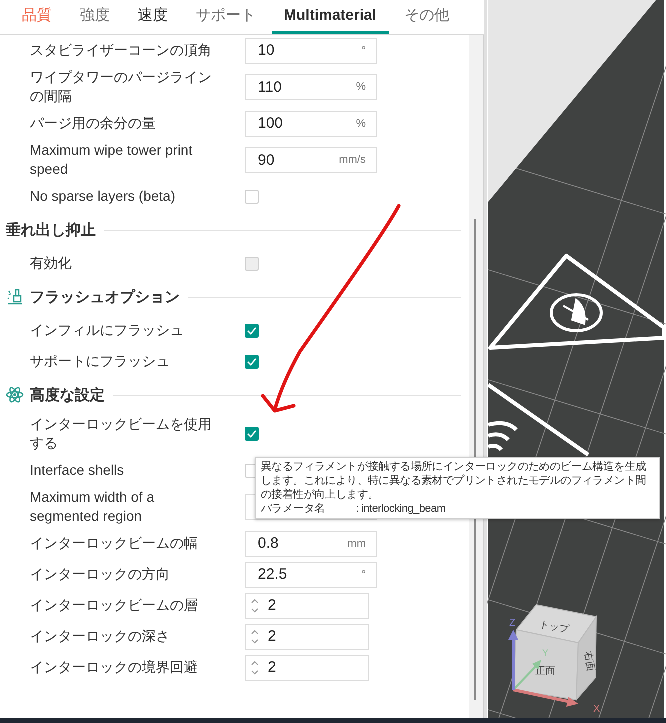 The image size is (666, 723). Describe the element at coordinates (107, 330) in the screenshot. I see `setting-label: インフィルにフラッシュ` at that location.